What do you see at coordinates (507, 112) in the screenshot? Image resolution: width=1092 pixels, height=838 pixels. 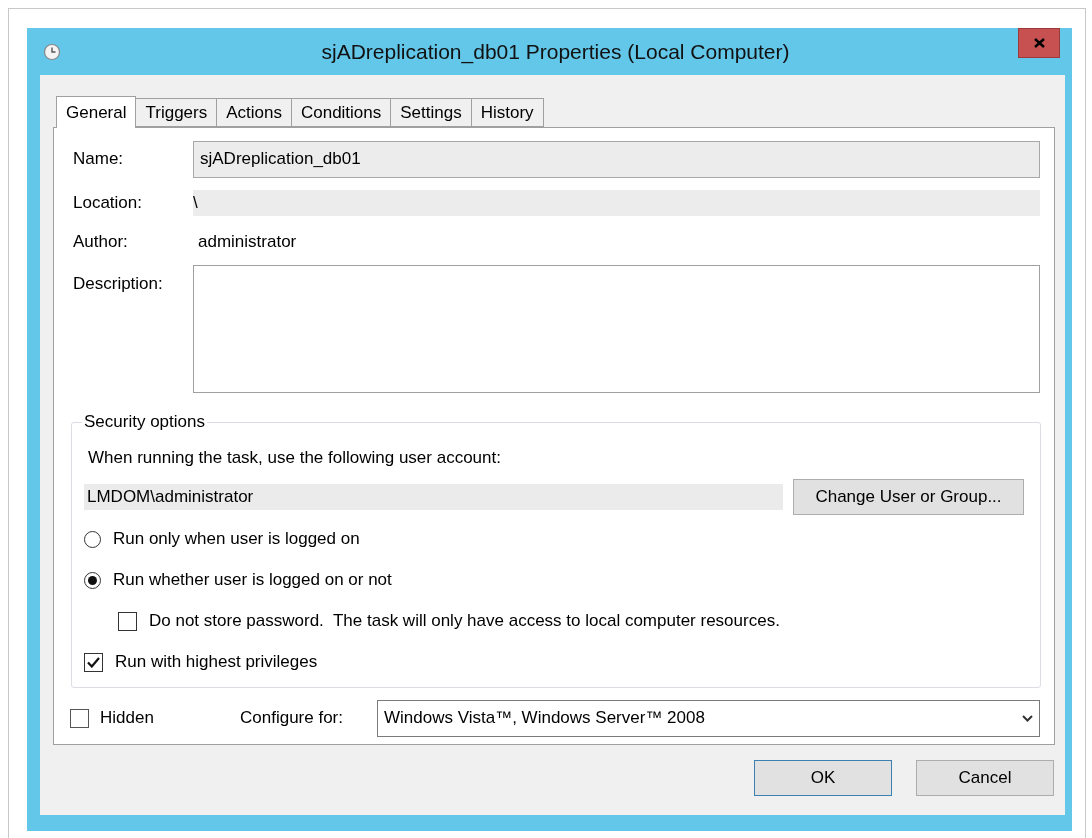 I see `tab: History` at bounding box center [507, 112].